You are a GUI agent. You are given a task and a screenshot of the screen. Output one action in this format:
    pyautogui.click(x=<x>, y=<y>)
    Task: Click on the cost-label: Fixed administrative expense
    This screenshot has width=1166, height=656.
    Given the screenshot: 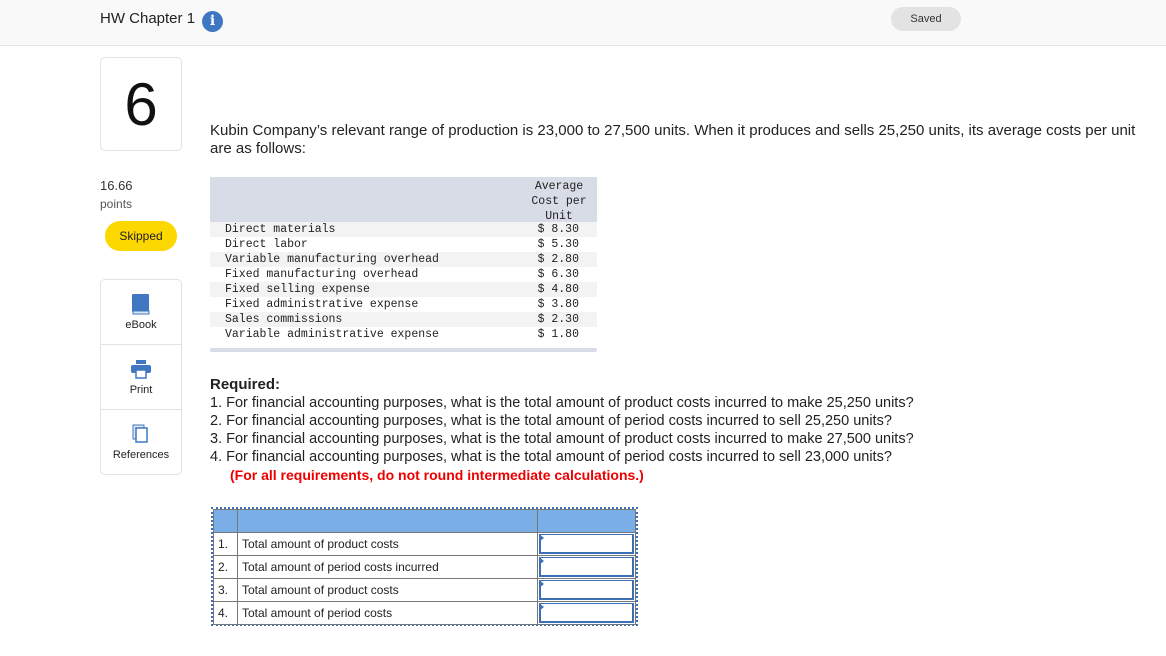 What is the action you would take?
    pyautogui.click(x=322, y=304)
    